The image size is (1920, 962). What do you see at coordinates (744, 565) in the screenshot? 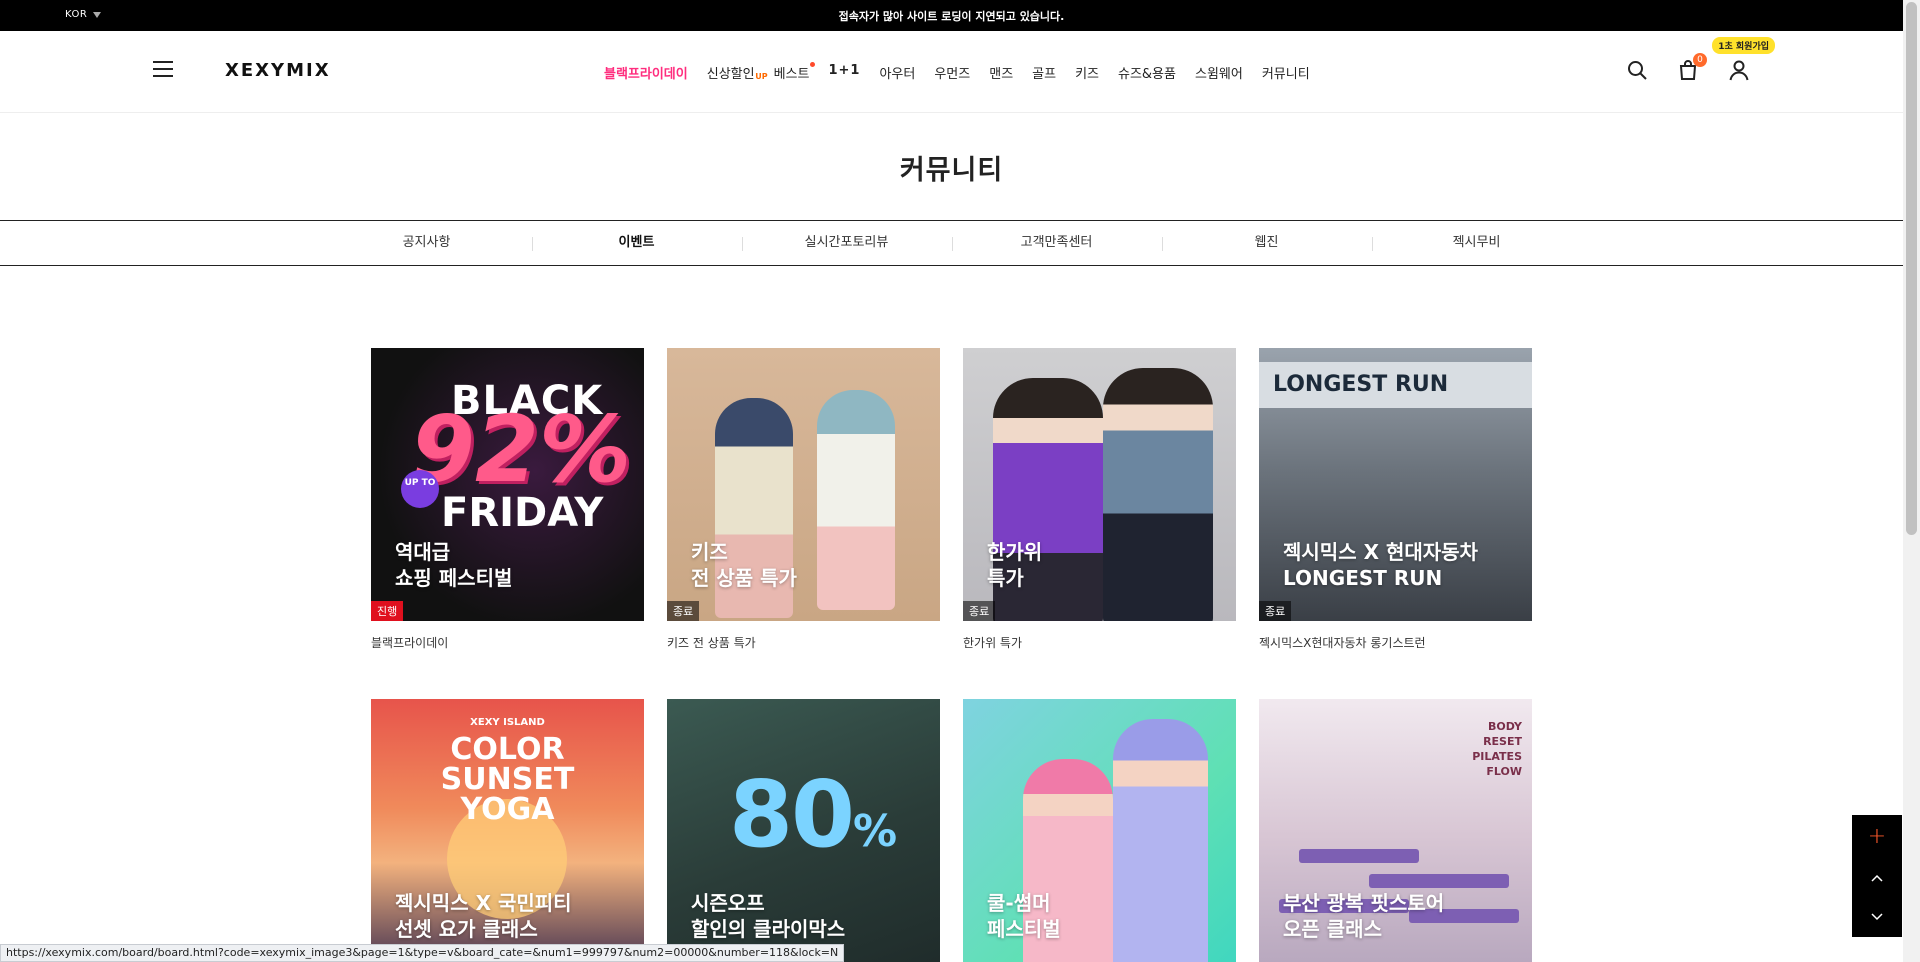
I see `event-caption: 키즈 전 상품 특가` at bounding box center [744, 565].